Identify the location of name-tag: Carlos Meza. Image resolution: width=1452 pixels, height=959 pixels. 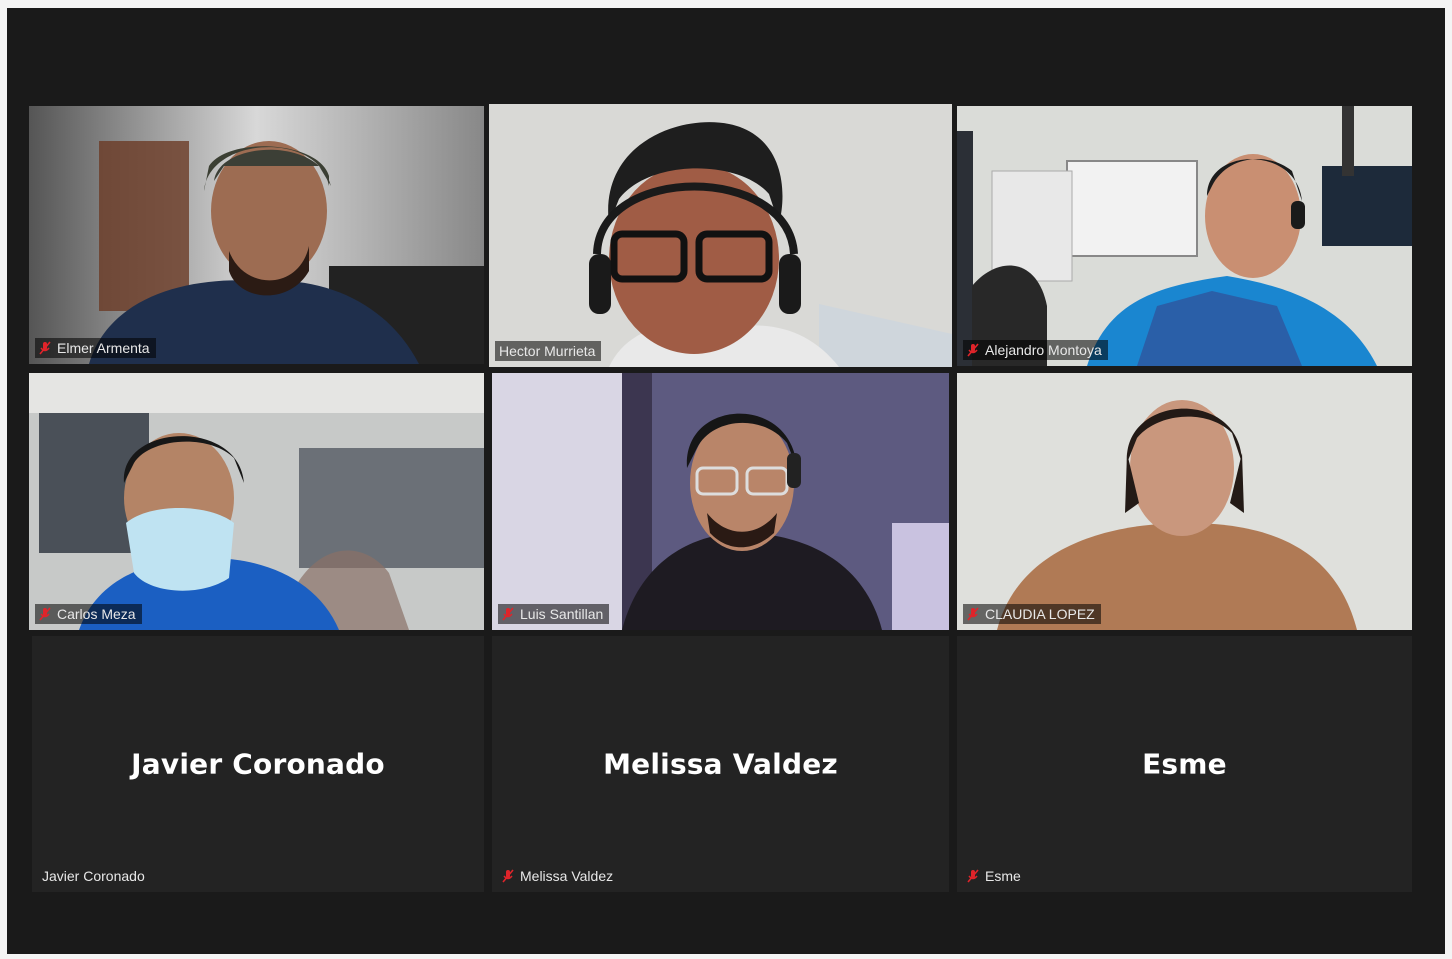
(88, 614).